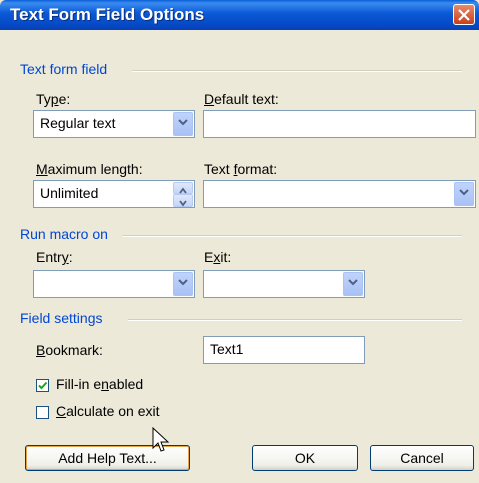 The image size is (479, 483). I want to click on section-field-settings: Field settings, so click(61, 318).